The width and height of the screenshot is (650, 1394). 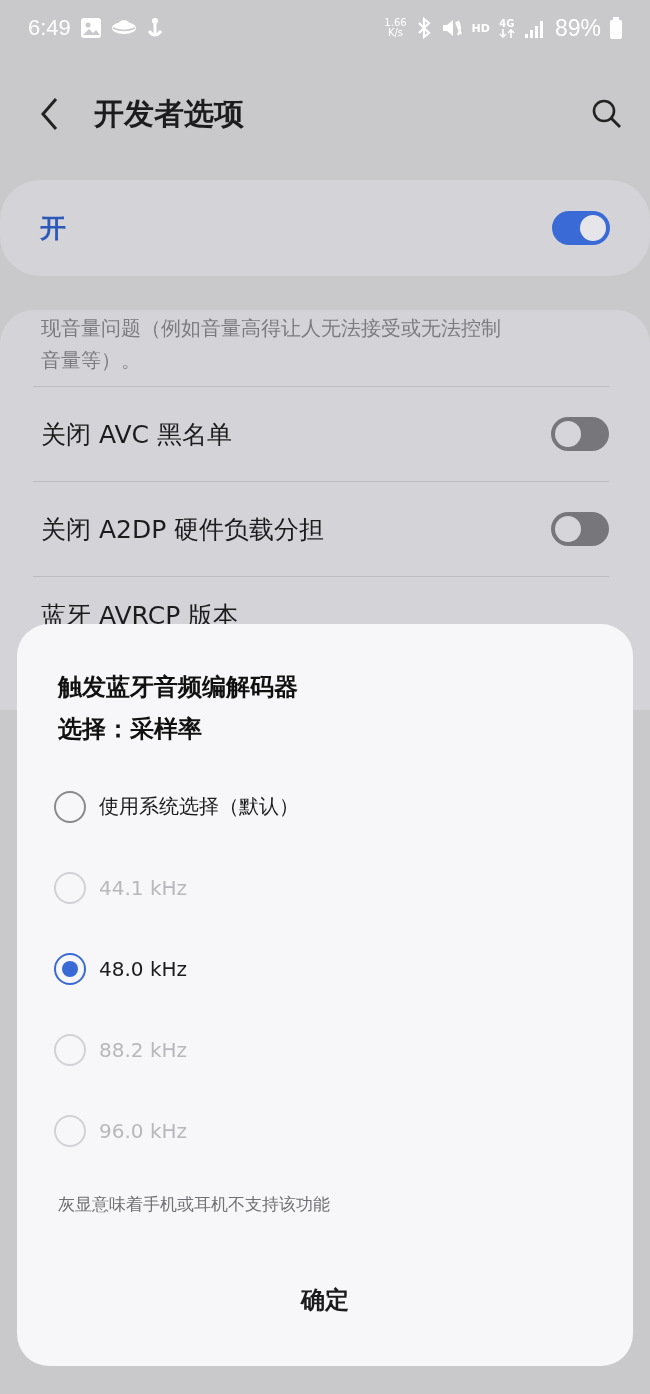 I want to click on data-arrows-icon, so click(x=506, y=33).